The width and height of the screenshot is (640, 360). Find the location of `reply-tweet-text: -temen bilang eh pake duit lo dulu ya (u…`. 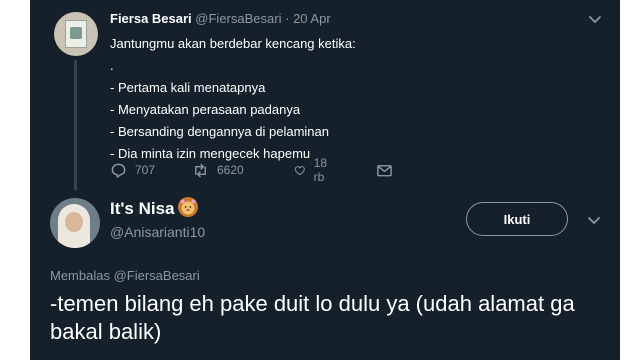

reply-tweet-text: -temen bilang eh pake duit lo dulu ya (u… is located at coordinates (312, 317).